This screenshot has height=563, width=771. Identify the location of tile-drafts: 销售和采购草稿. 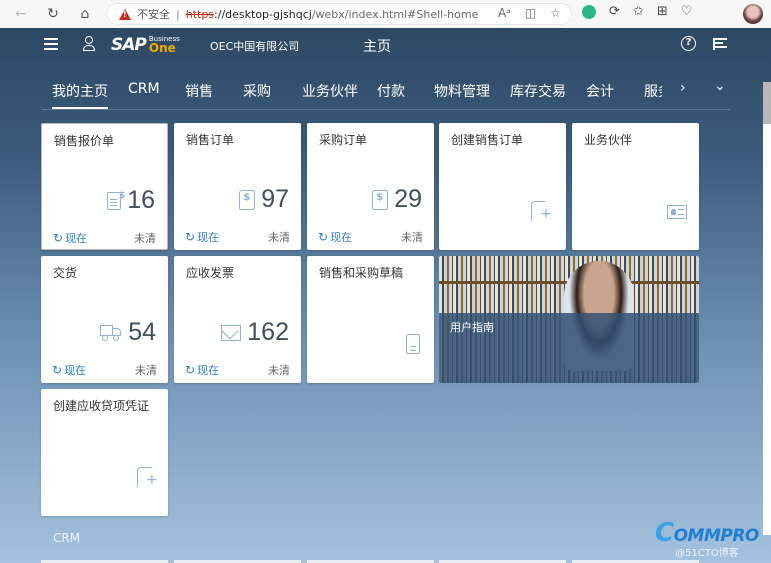
(370, 319).